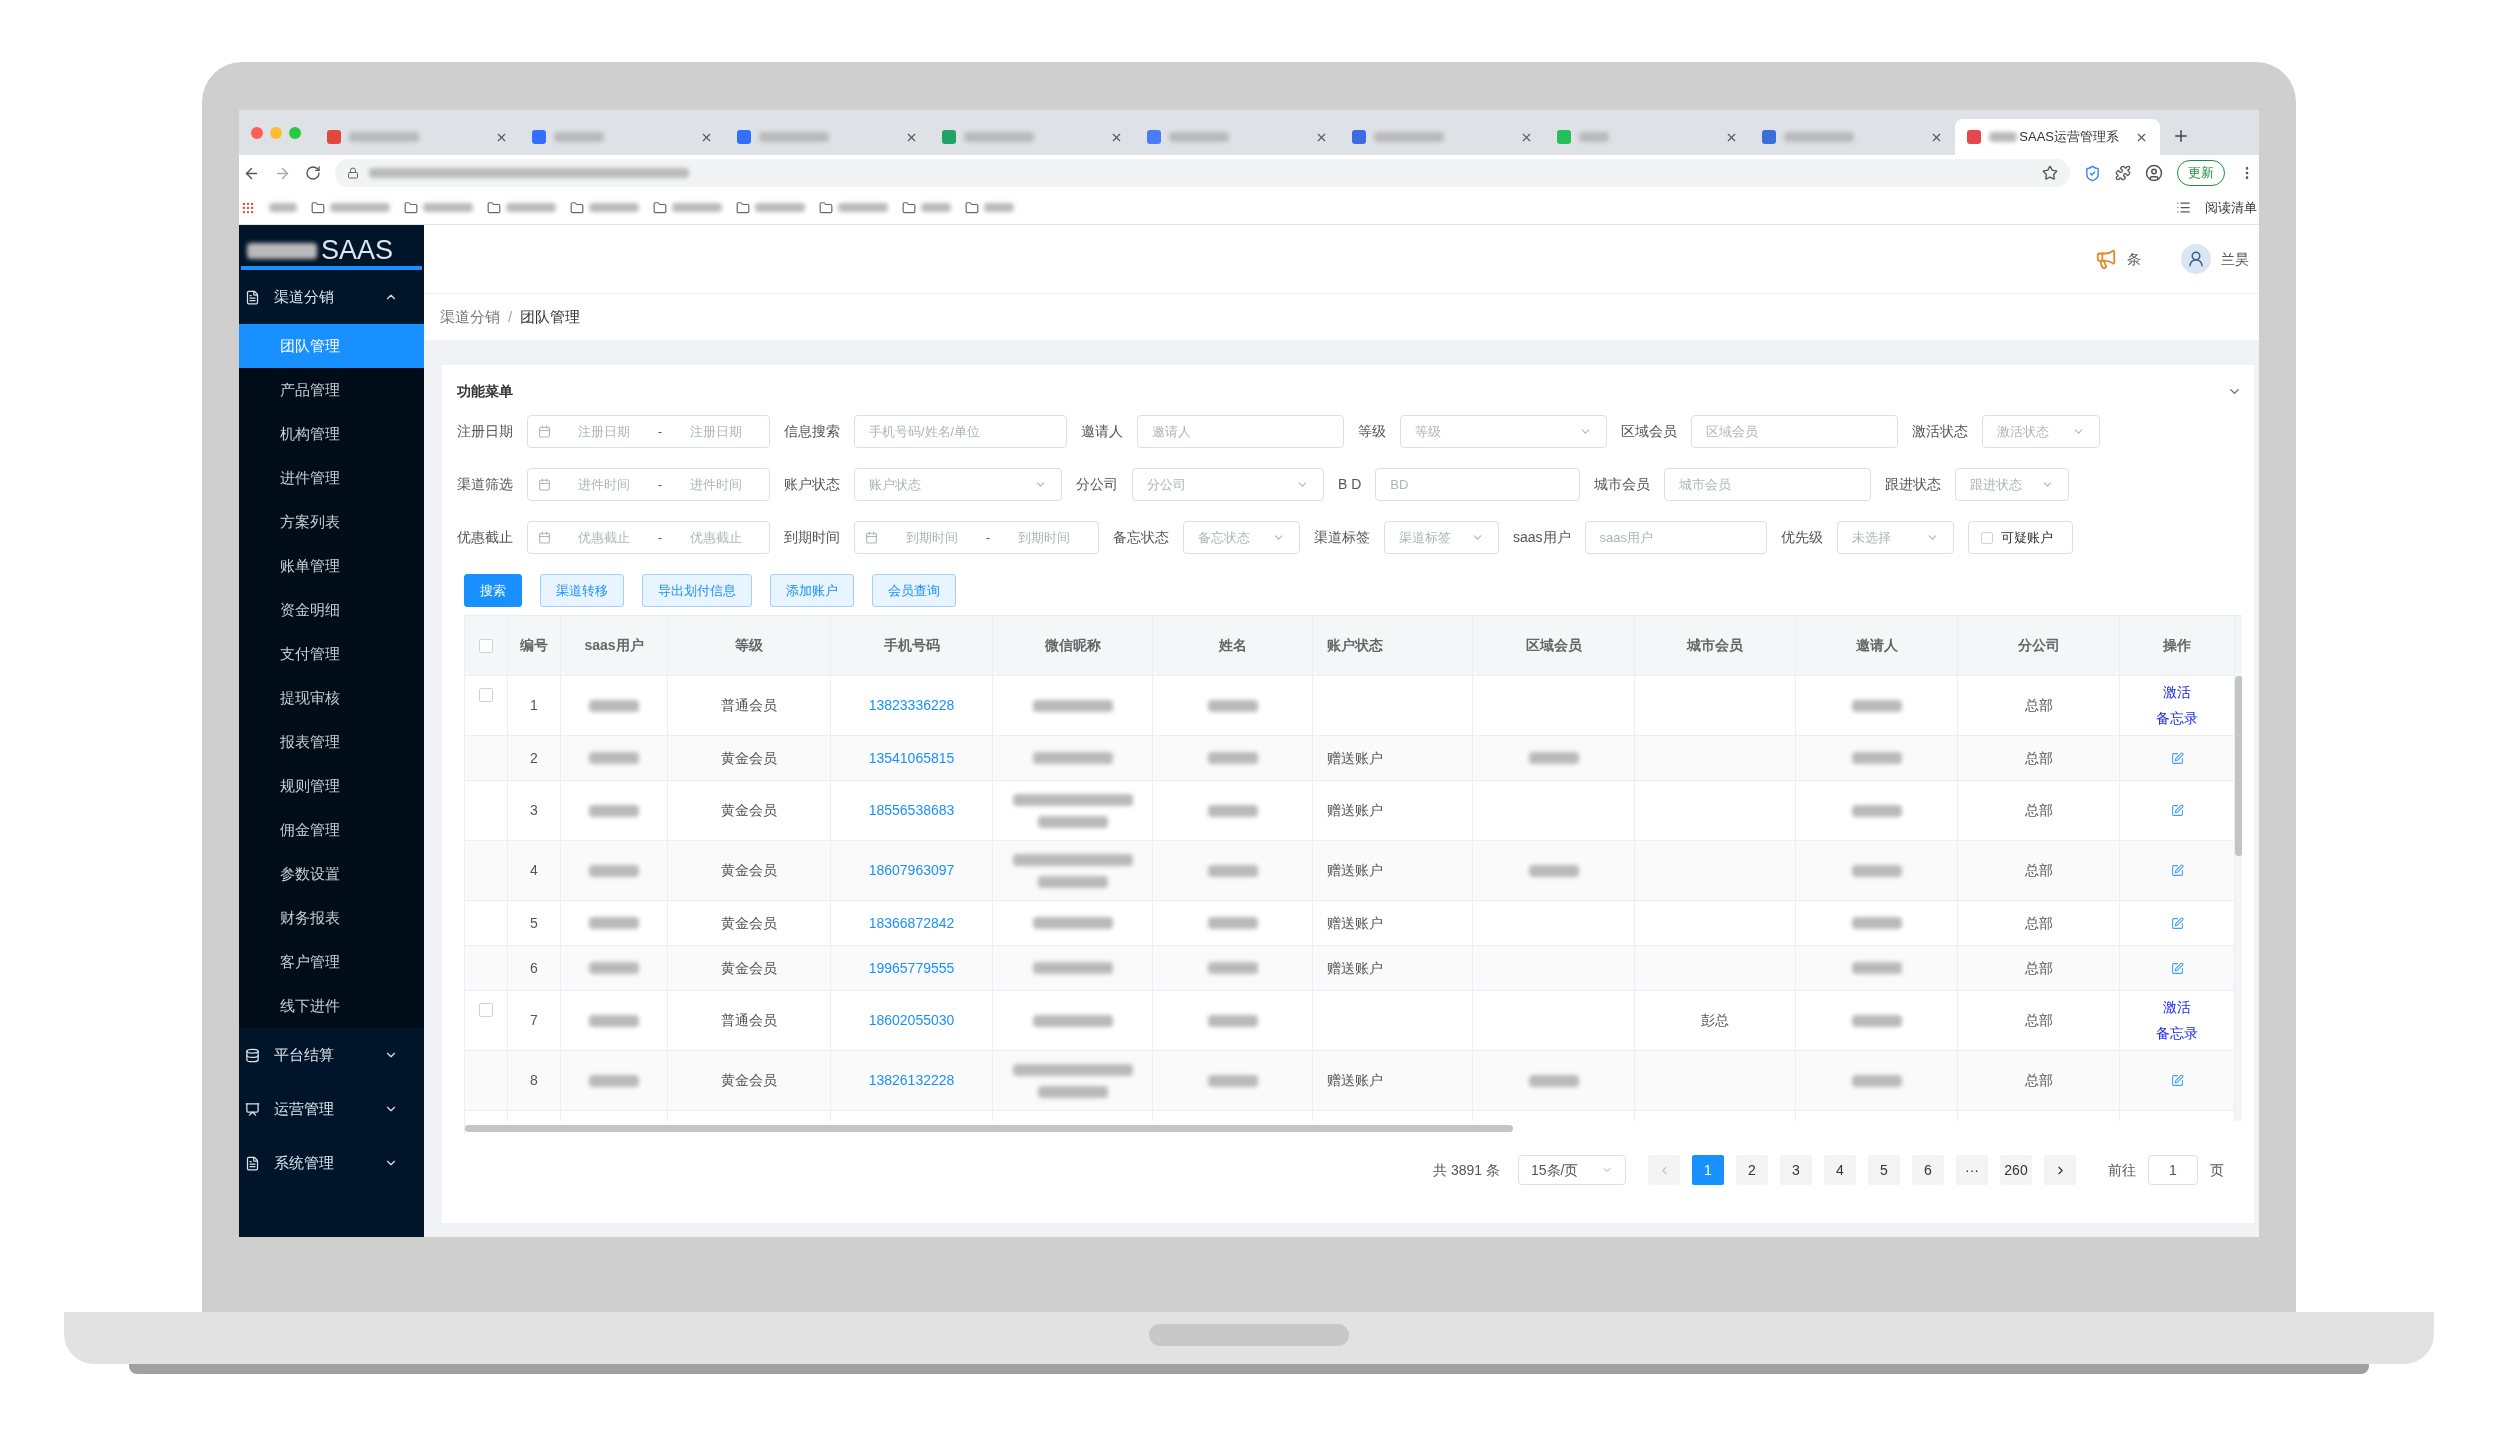  I want to click on date-range-field: 到期时间 - 到期时间, so click(976, 537).